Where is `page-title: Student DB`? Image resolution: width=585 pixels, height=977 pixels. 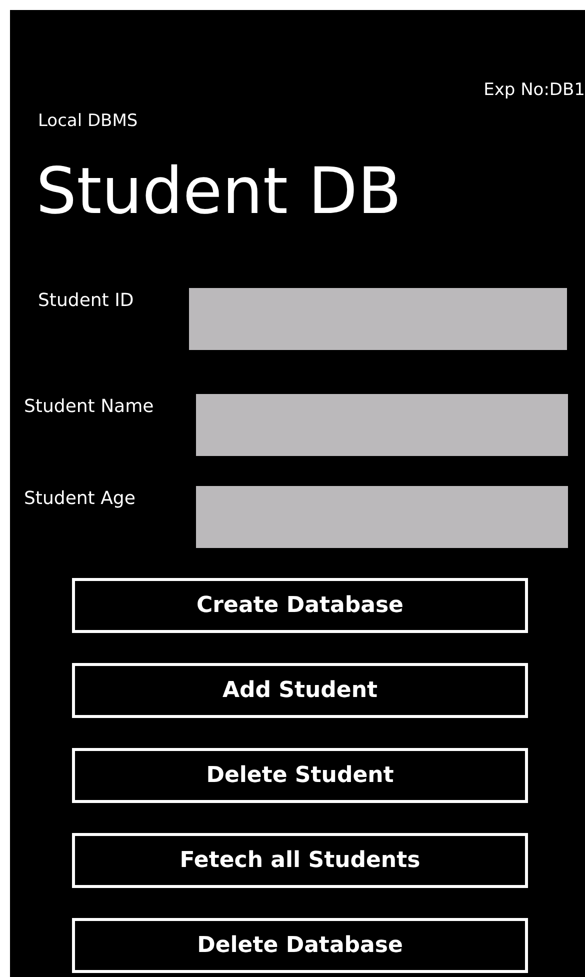 page-title: Student DB is located at coordinates (219, 192).